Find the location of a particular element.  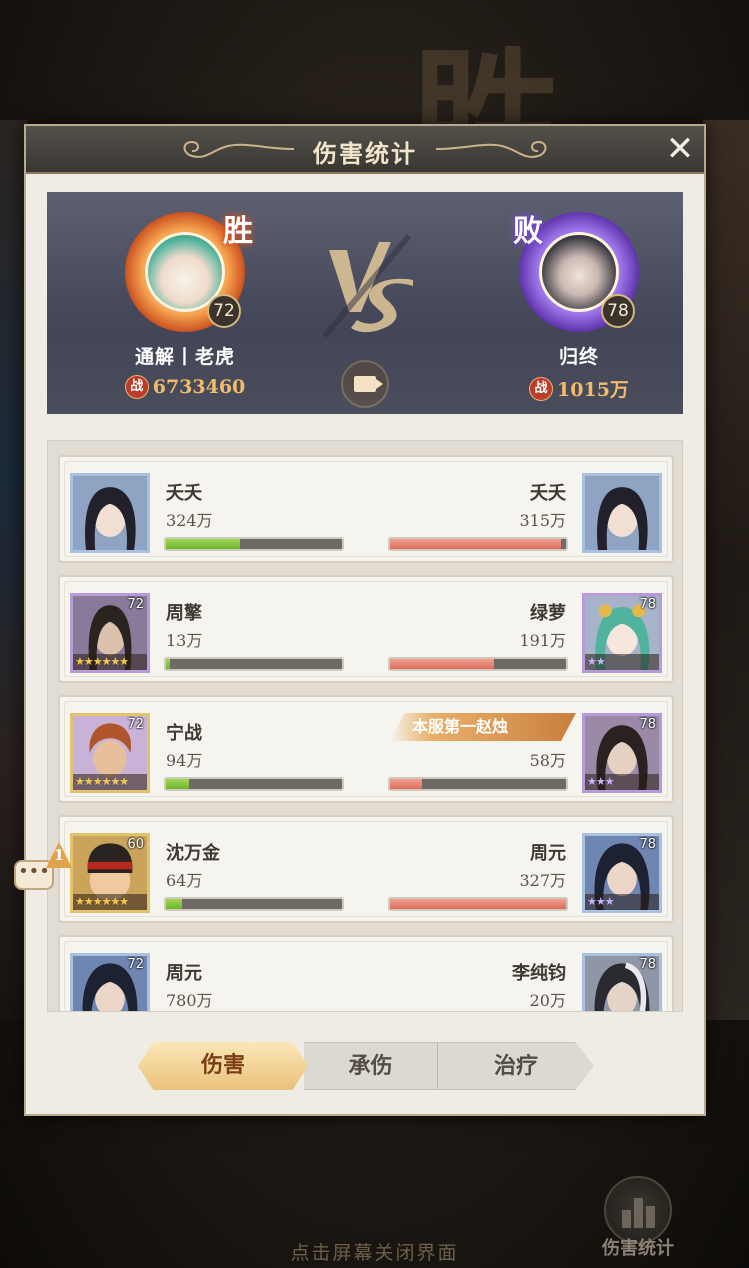

damage-value: 191万 is located at coordinates (542, 640).